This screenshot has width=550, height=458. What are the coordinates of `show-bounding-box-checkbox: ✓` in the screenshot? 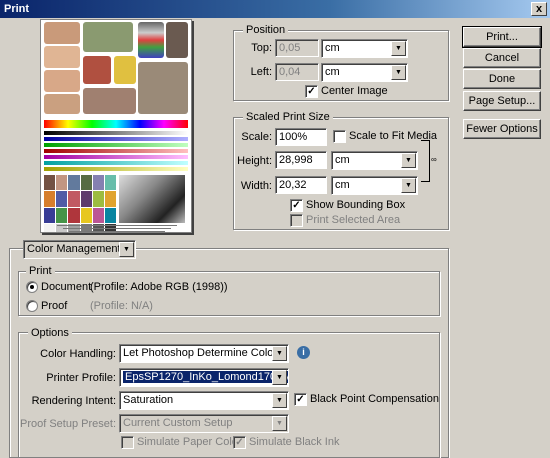 It's located at (296, 205).